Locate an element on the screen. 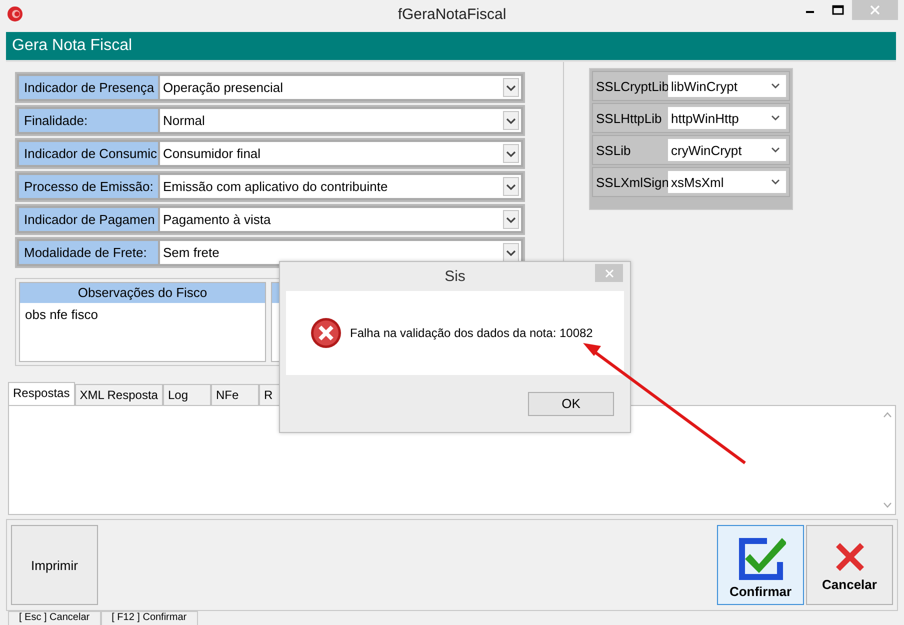 The width and height of the screenshot is (904, 625). app-icon is located at coordinates (15, 14).